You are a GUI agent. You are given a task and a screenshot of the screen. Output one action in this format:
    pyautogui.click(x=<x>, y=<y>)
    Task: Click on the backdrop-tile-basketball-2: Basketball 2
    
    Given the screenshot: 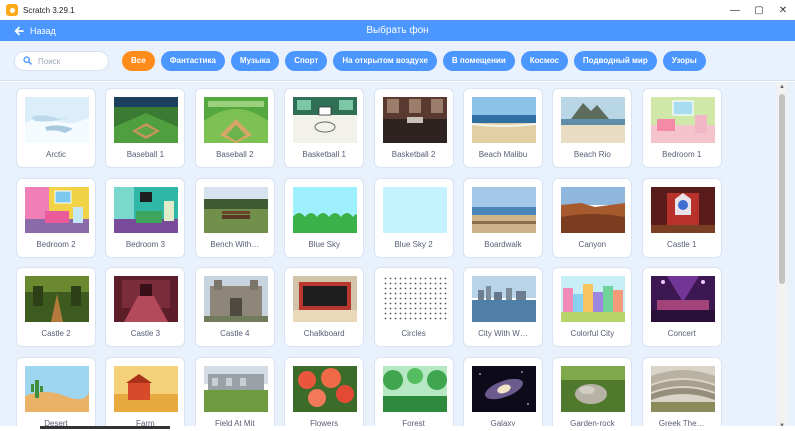 What is the action you would take?
    pyautogui.click(x=413, y=128)
    